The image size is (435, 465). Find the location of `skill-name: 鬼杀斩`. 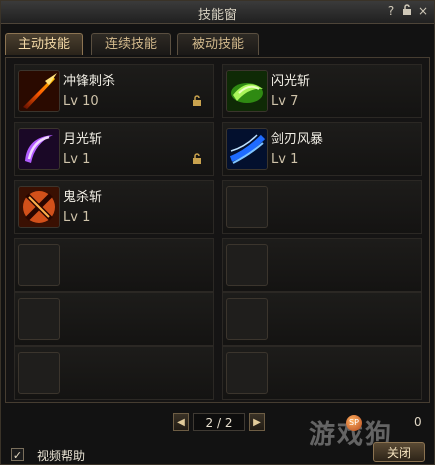

skill-name: 鬼杀斩 is located at coordinates (83, 197).